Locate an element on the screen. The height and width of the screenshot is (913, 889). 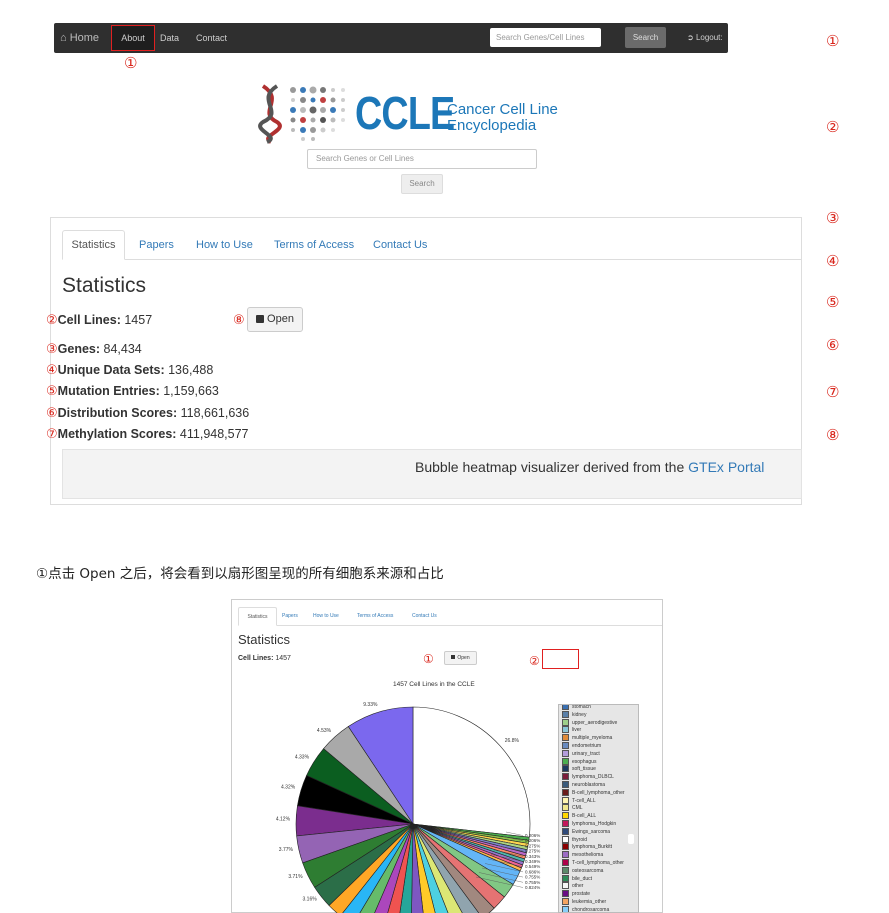
legend-label: T-cell_ALL is located at coordinates (584, 800).